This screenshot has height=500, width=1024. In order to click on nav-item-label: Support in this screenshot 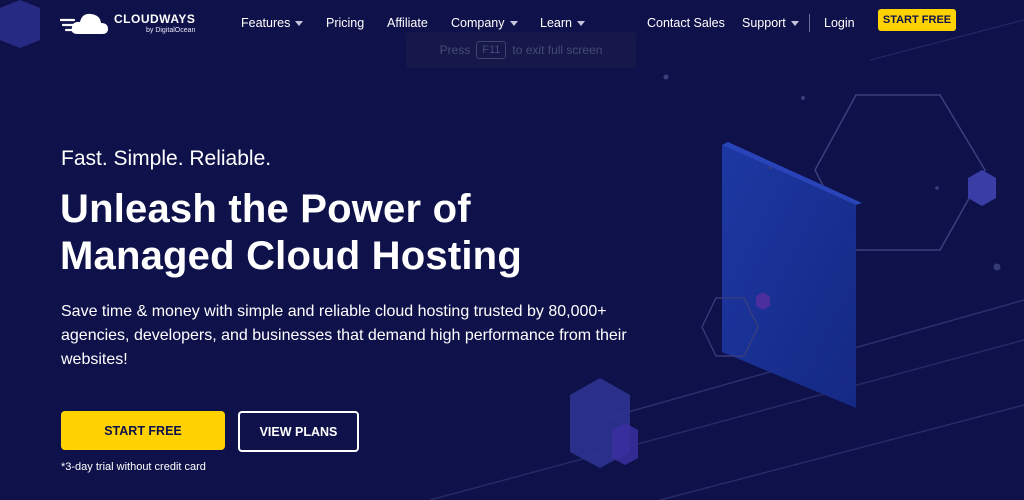, I will do `click(764, 23)`.